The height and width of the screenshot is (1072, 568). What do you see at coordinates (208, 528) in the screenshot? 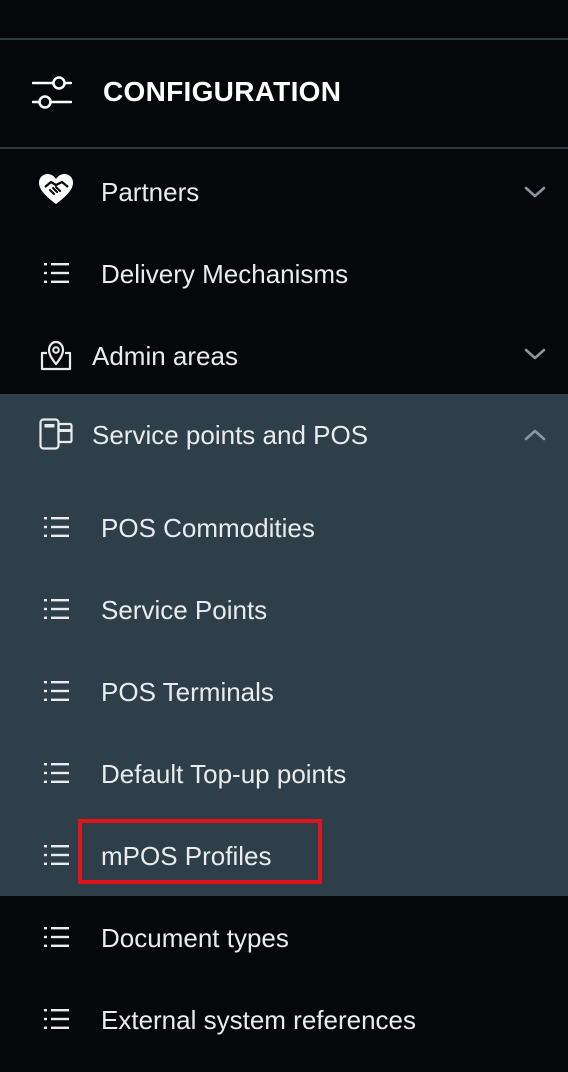
I see `submenu-item-label: POS Commodities` at bounding box center [208, 528].